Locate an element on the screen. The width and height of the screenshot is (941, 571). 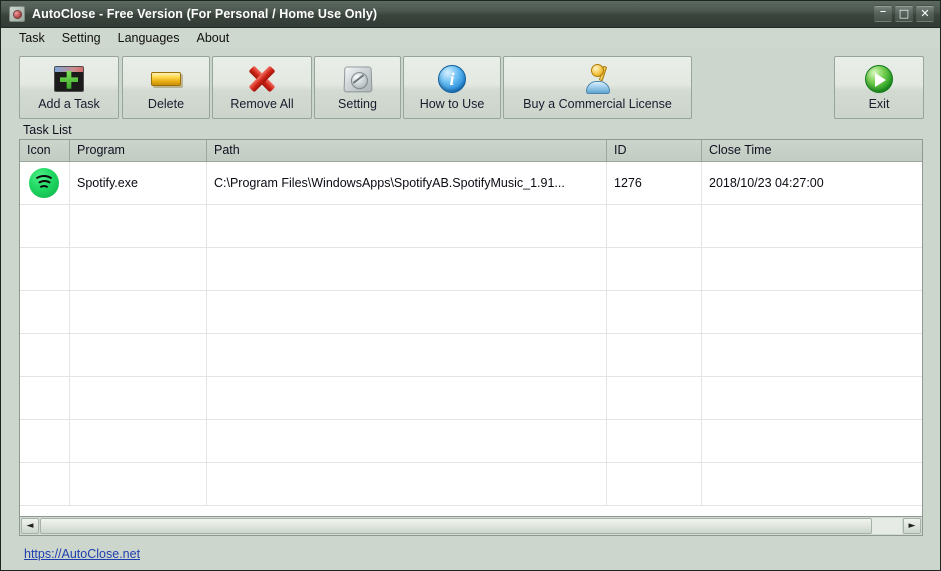
exit-button: Exit is located at coordinates (879, 87).